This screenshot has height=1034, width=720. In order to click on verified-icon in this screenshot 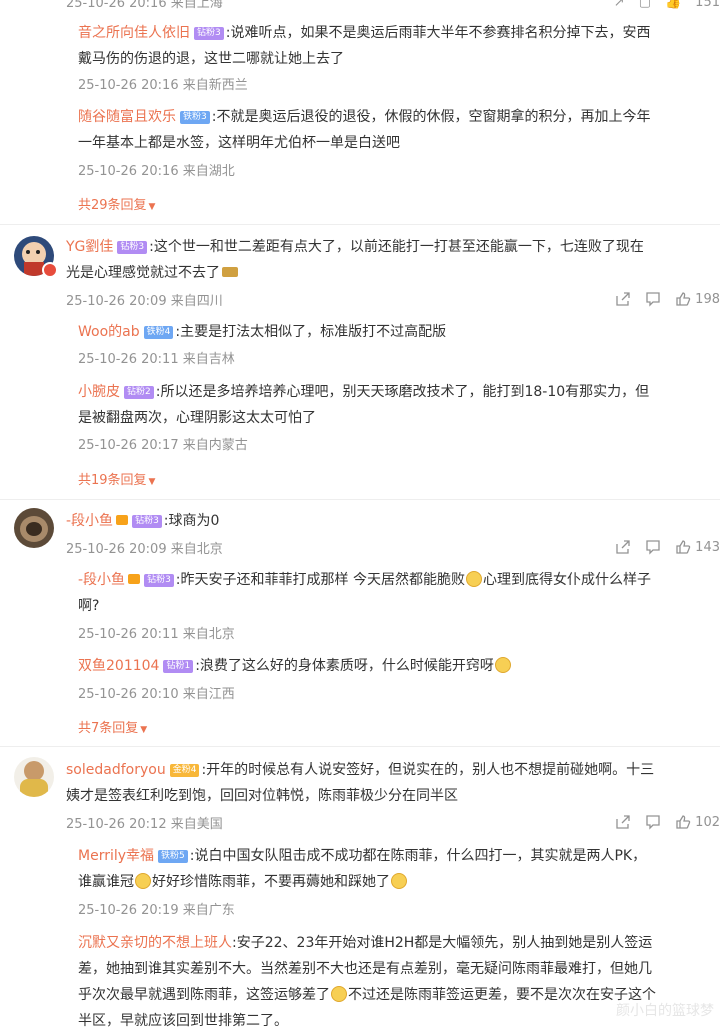, I will do `click(50, 270)`.